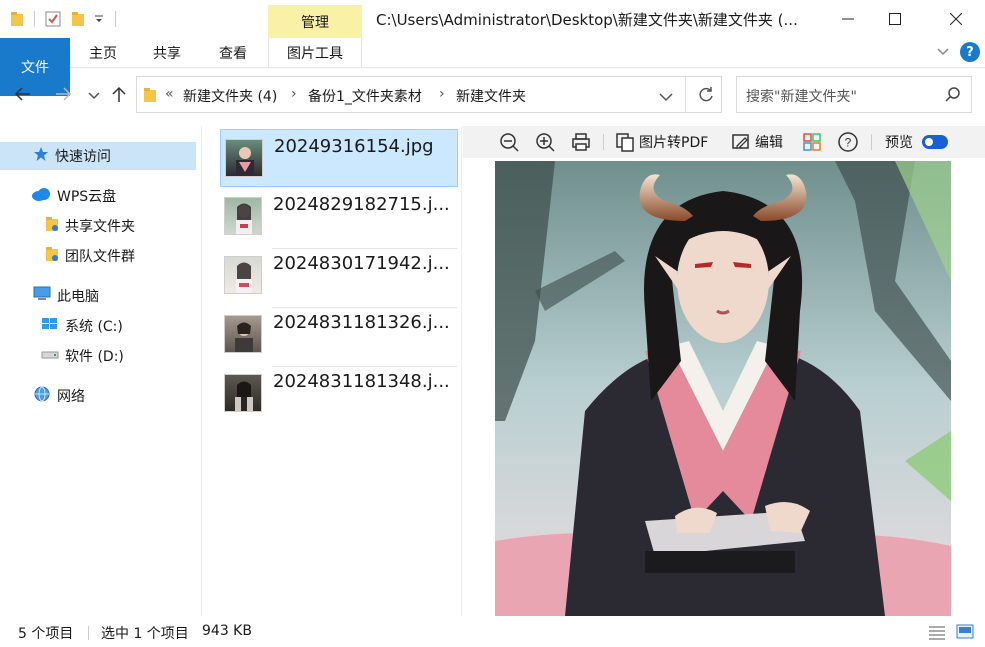 The image size is (985, 647). I want to click on tab-picture-tools: 图片工具, so click(315, 52).